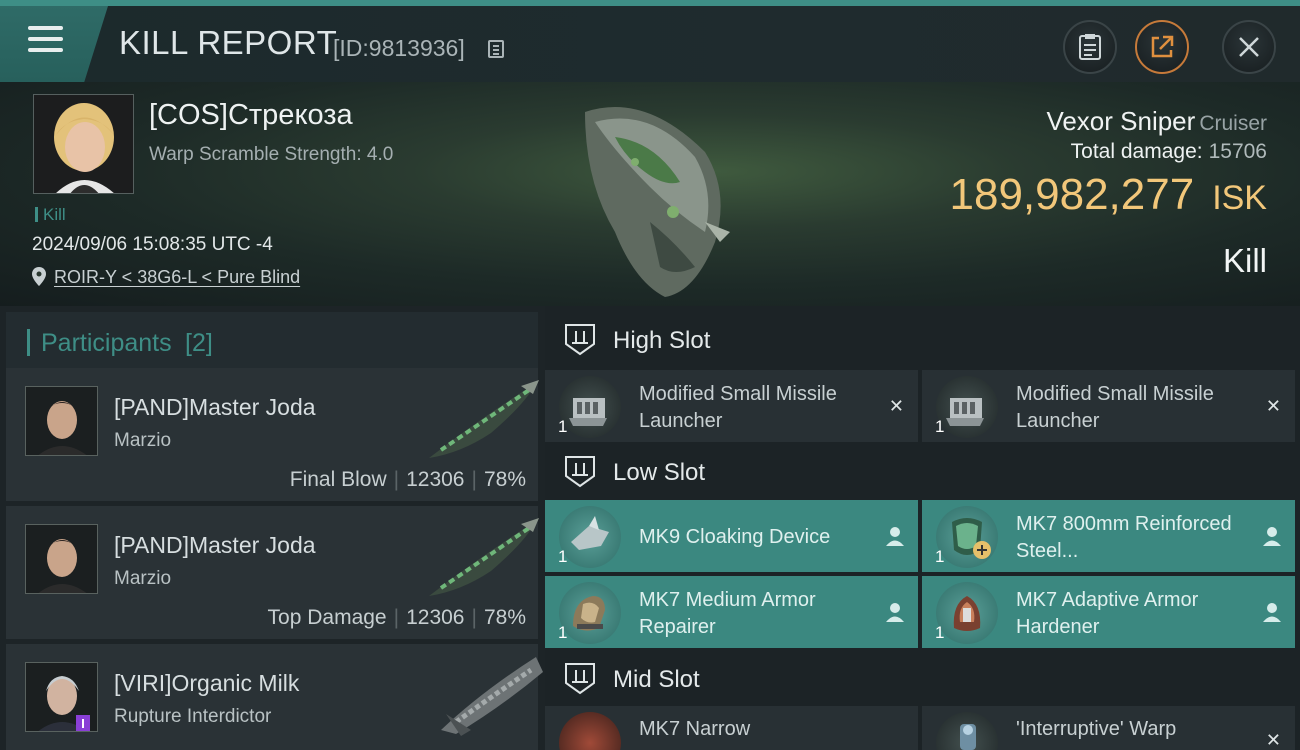 This screenshot has height=750, width=1300. What do you see at coordinates (662, 340) in the screenshot?
I see `high-slot-title: High Slot` at bounding box center [662, 340].